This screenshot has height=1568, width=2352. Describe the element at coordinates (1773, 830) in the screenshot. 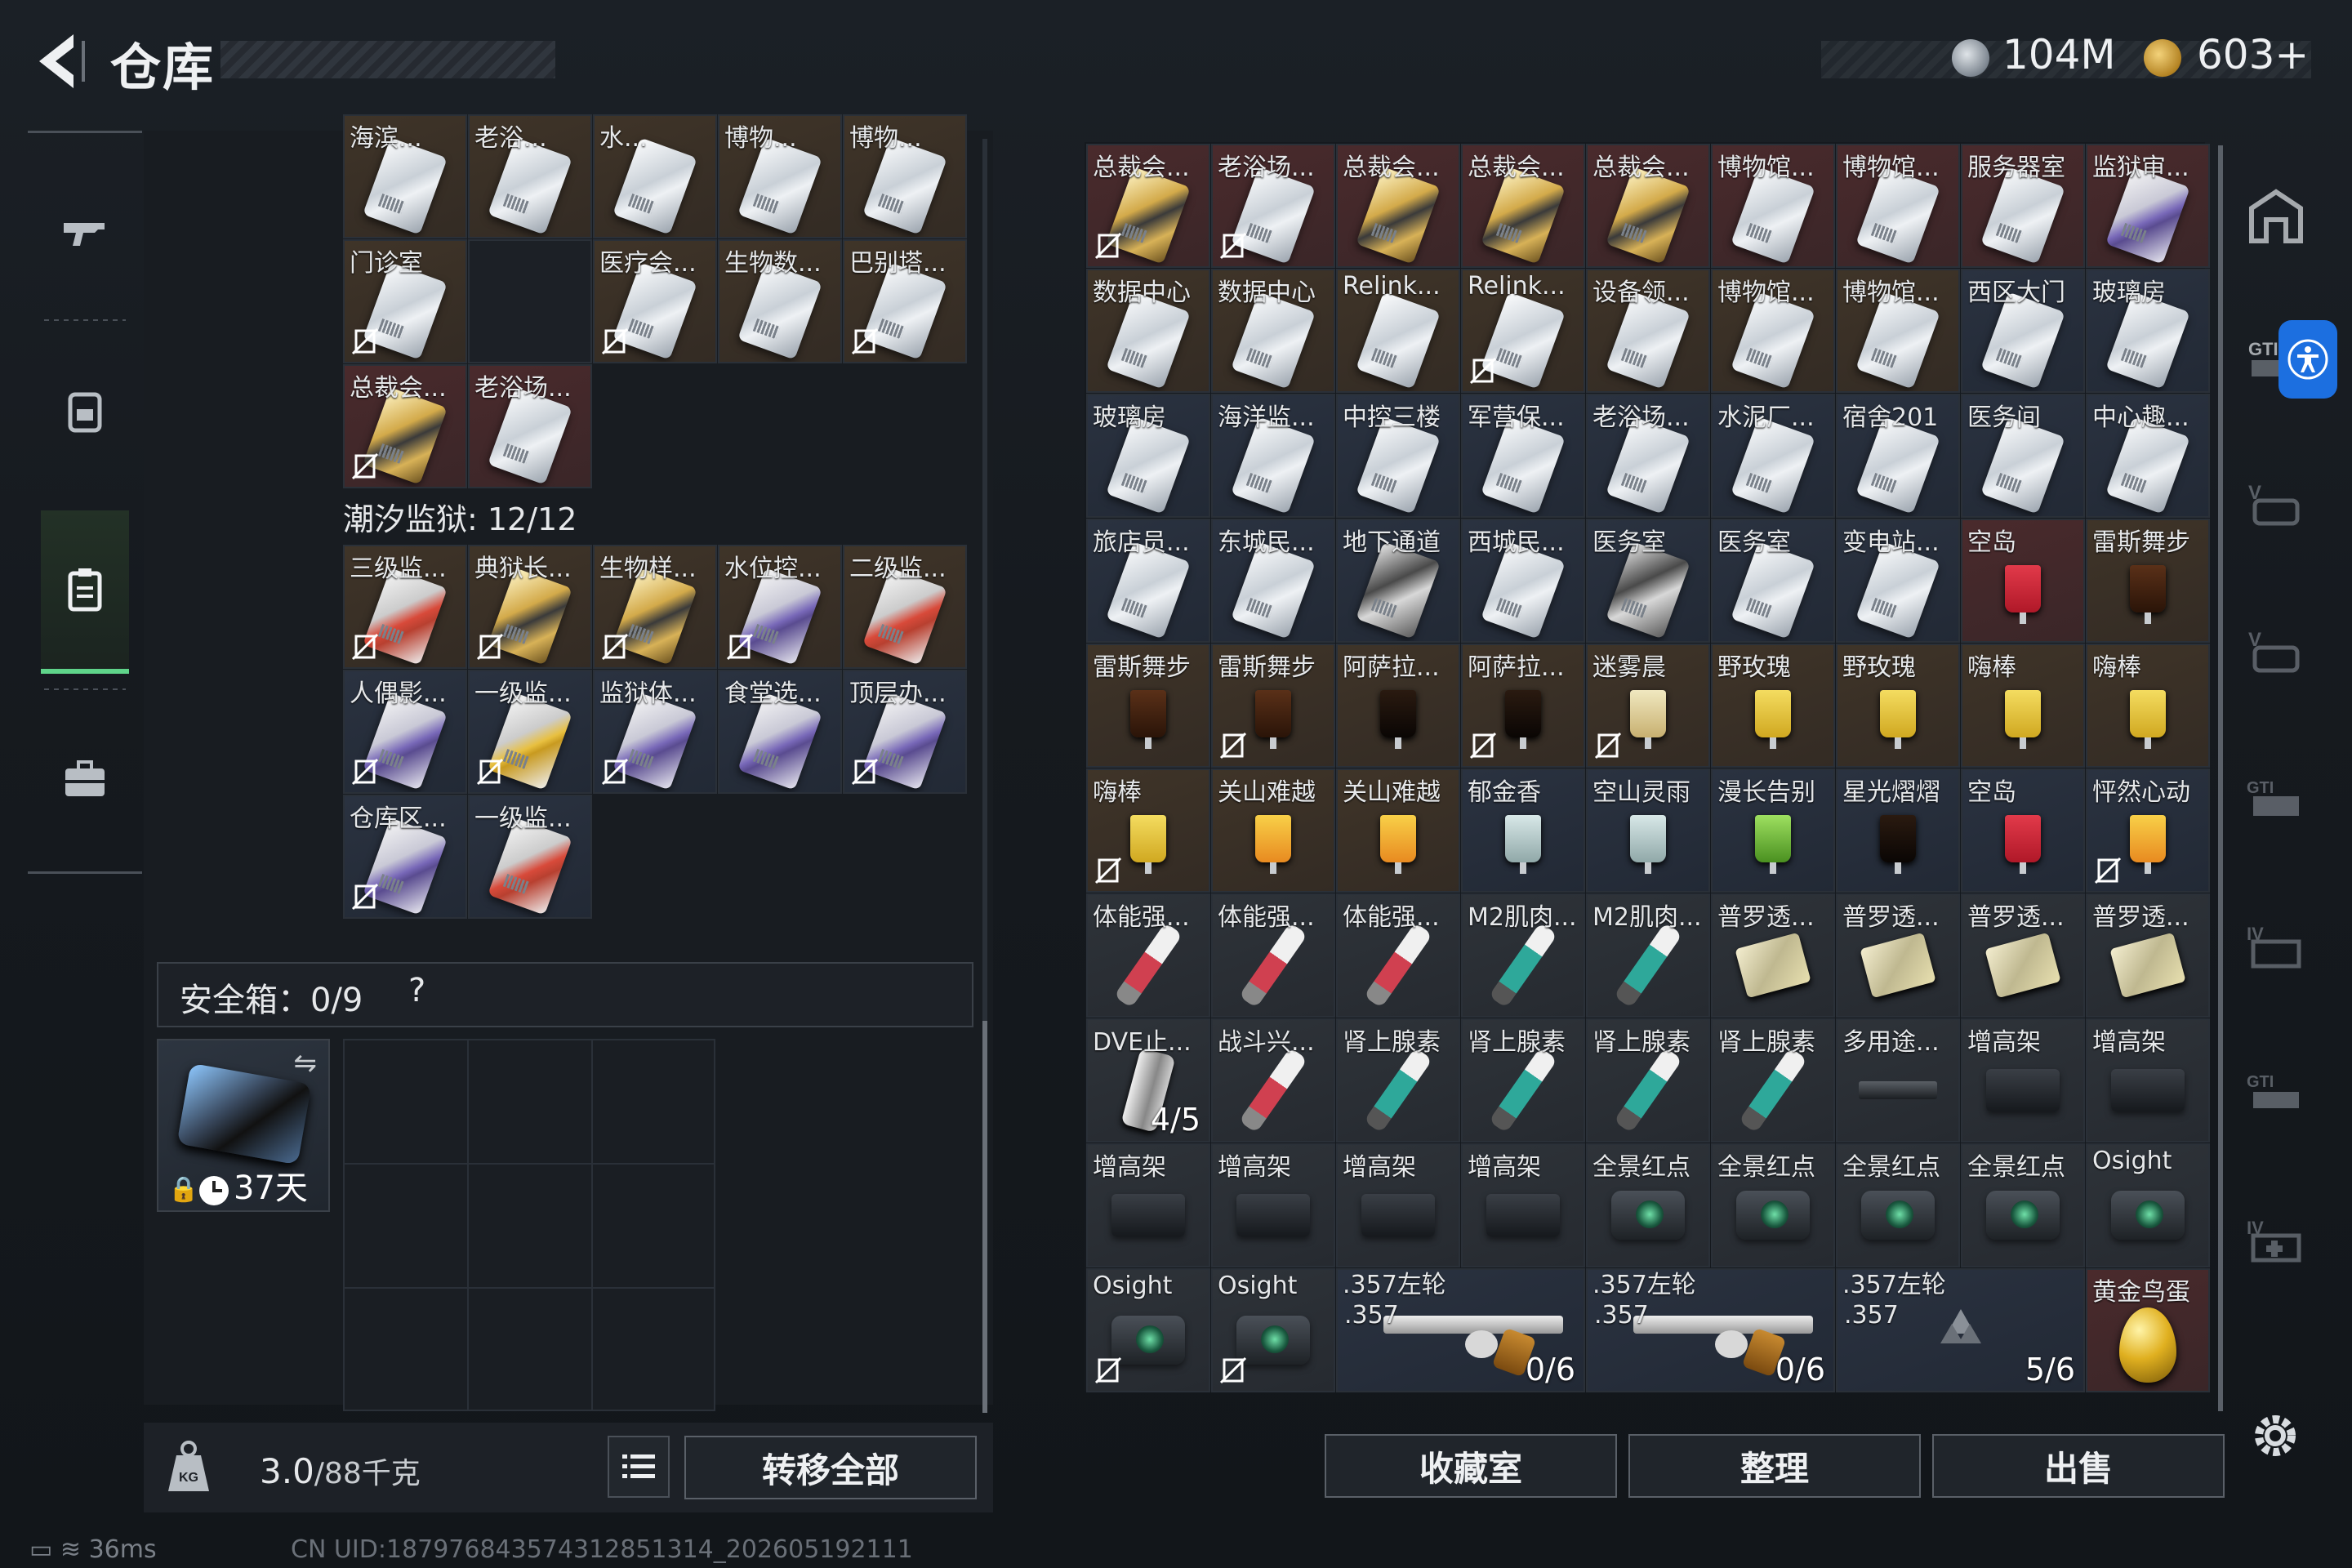

I see `warehouse-item-slot: 漫长告别` at that location.